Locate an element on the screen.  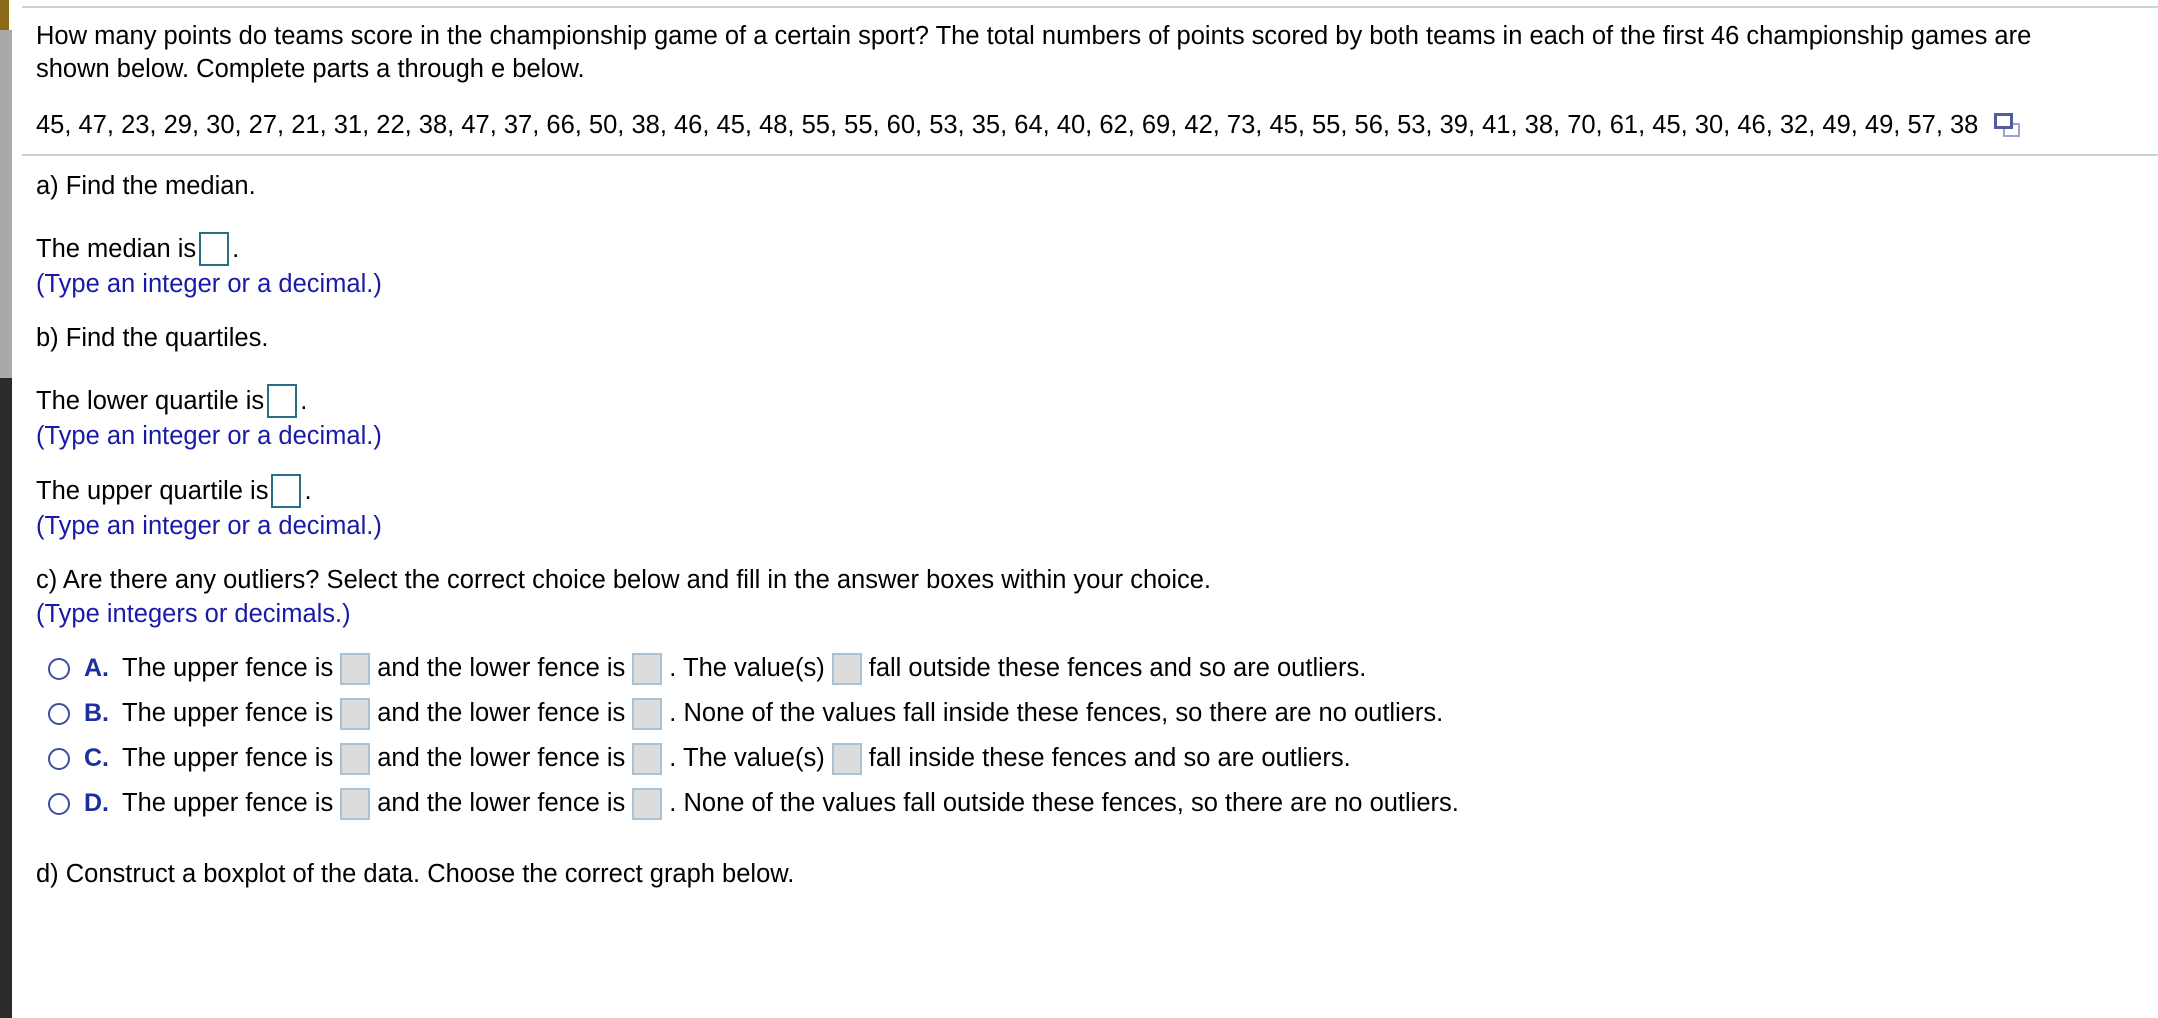
radio-icon-c is located at coordinates (59, 758).